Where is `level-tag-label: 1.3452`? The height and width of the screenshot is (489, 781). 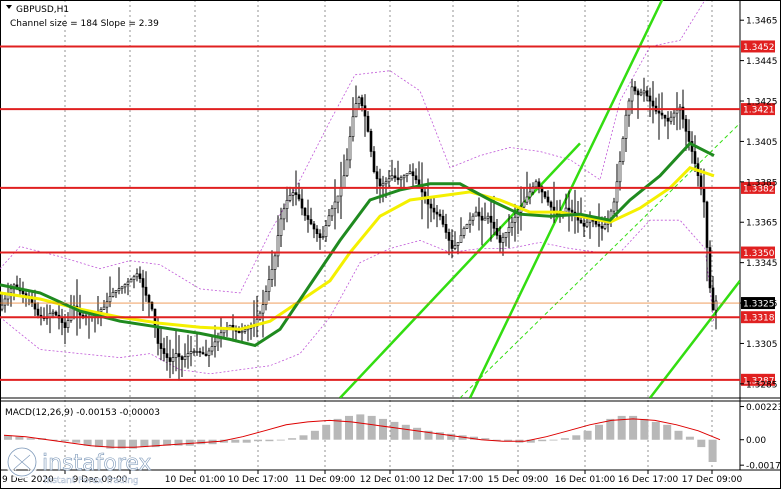 level-tag-label: 1.3452 is located at coordinates (759, 48).